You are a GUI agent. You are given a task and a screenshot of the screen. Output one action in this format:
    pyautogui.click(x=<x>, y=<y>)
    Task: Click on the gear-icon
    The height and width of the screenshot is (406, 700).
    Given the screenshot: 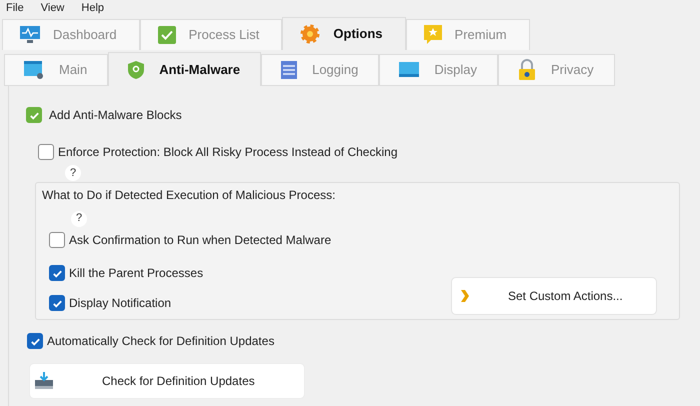 What is the action you would take?
    pyautogui.click(x=310, y=34)
    